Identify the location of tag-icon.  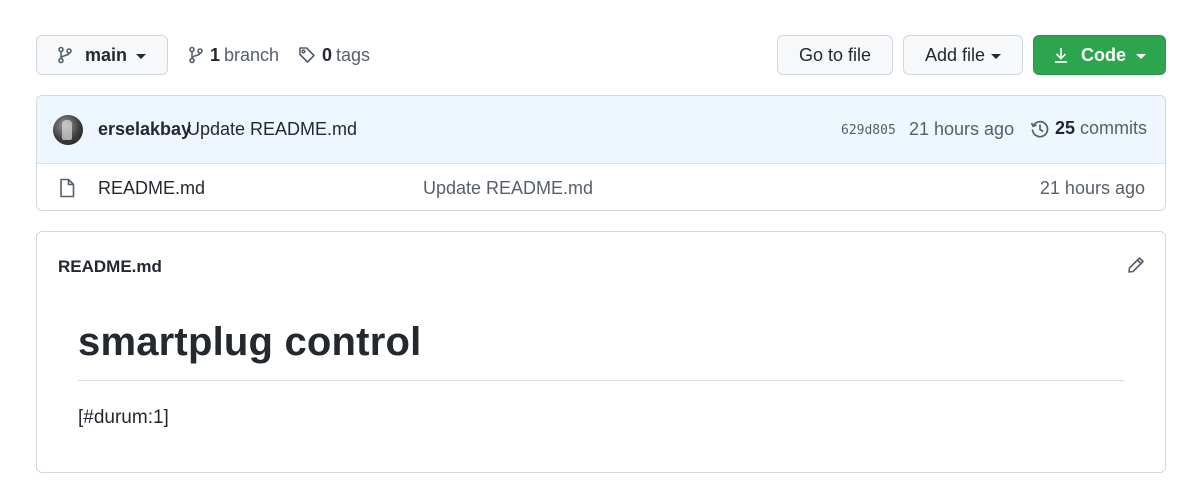
(307, 55).